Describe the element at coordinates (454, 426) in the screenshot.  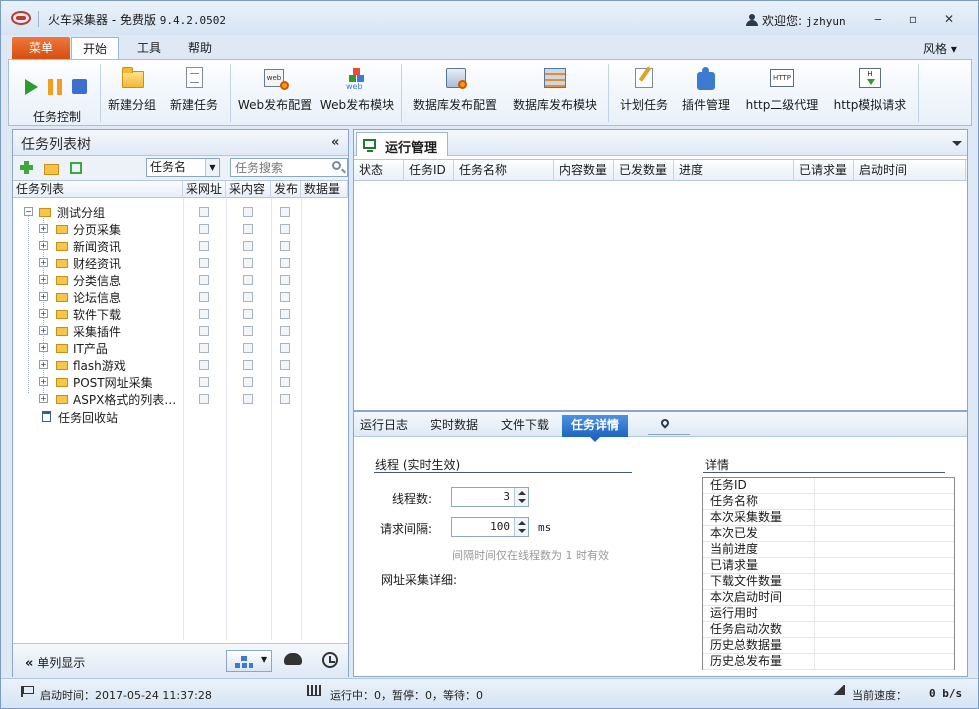
I see `tab-realtime-data: 实时数据` at that location.